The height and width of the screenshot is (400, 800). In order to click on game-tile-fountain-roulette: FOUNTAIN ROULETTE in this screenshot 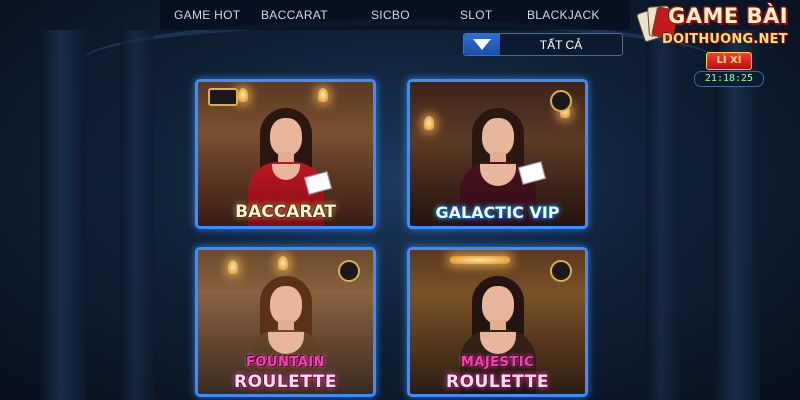, I will do `click(285, 322)`.